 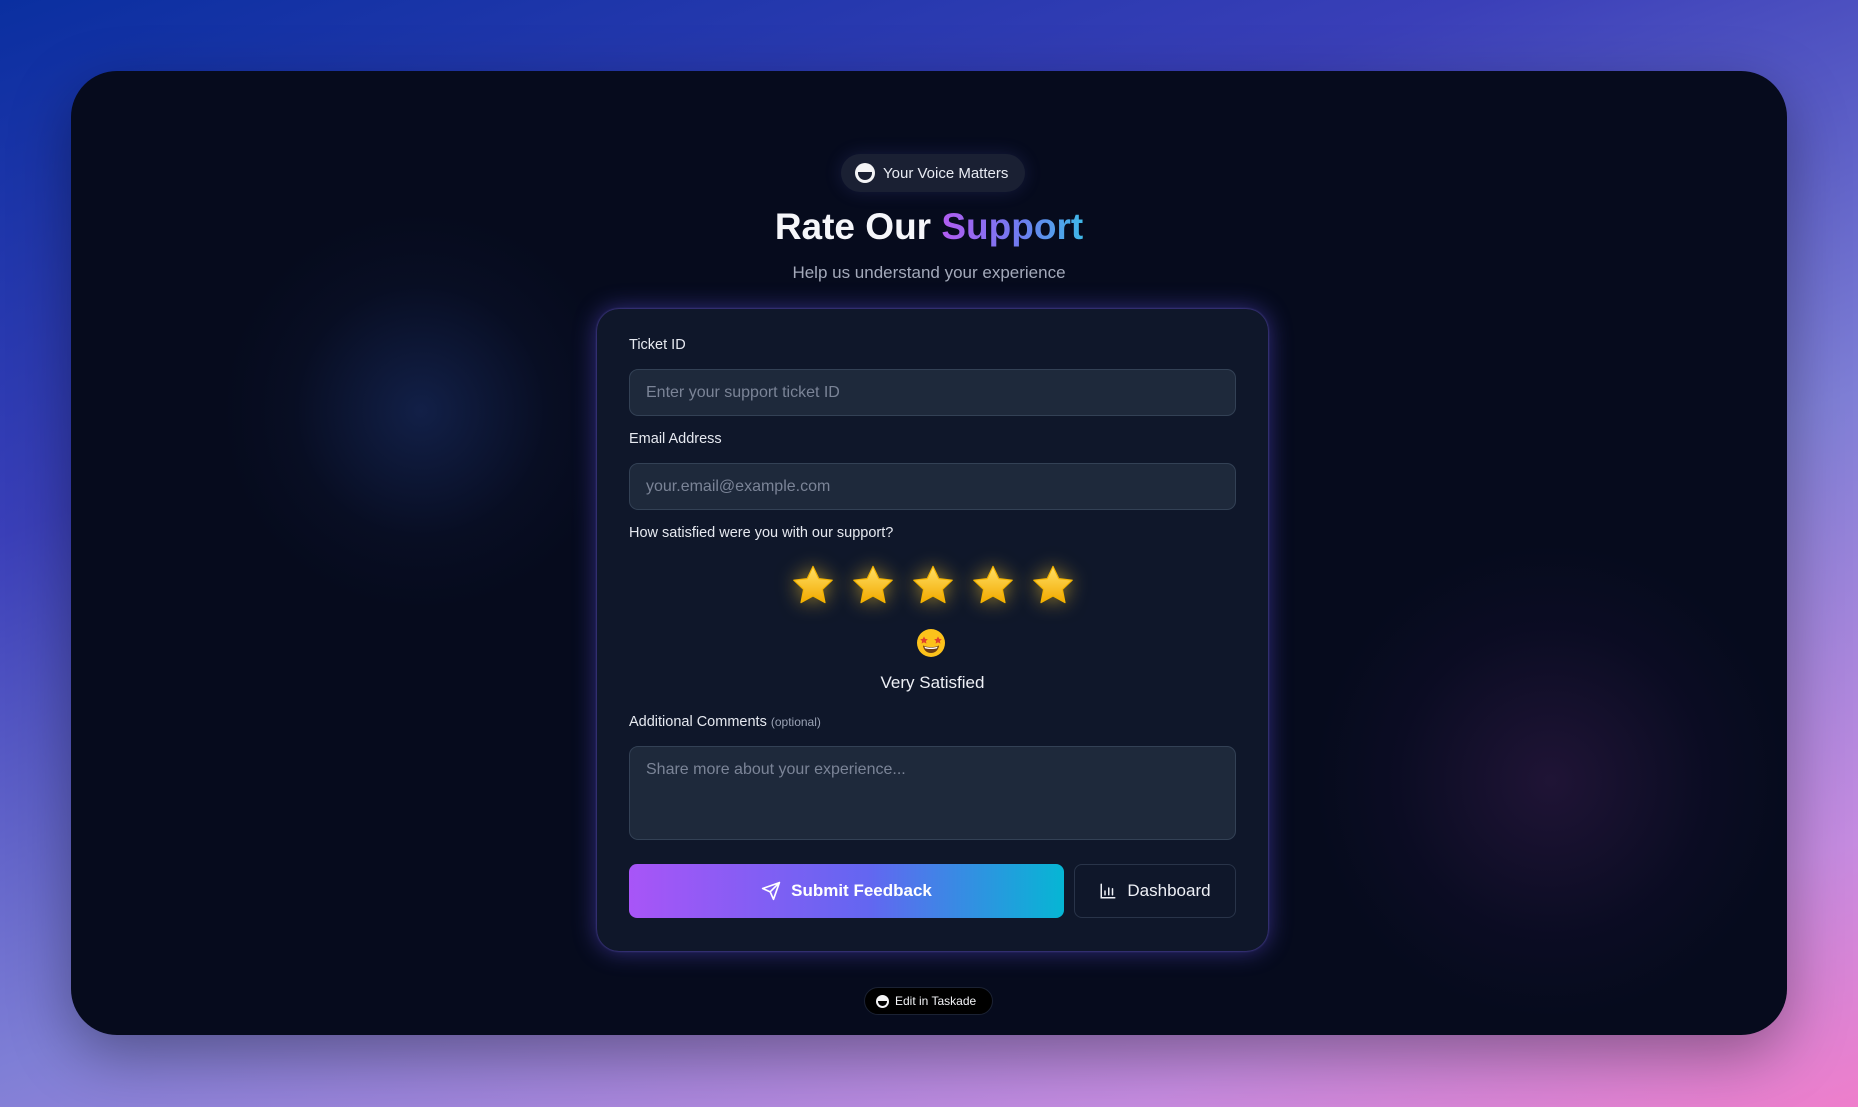 What do you see at coordinates (931, 643) in the screenshot?
I see `star-struck-emoji-icon` at bounding box center [931, 643].